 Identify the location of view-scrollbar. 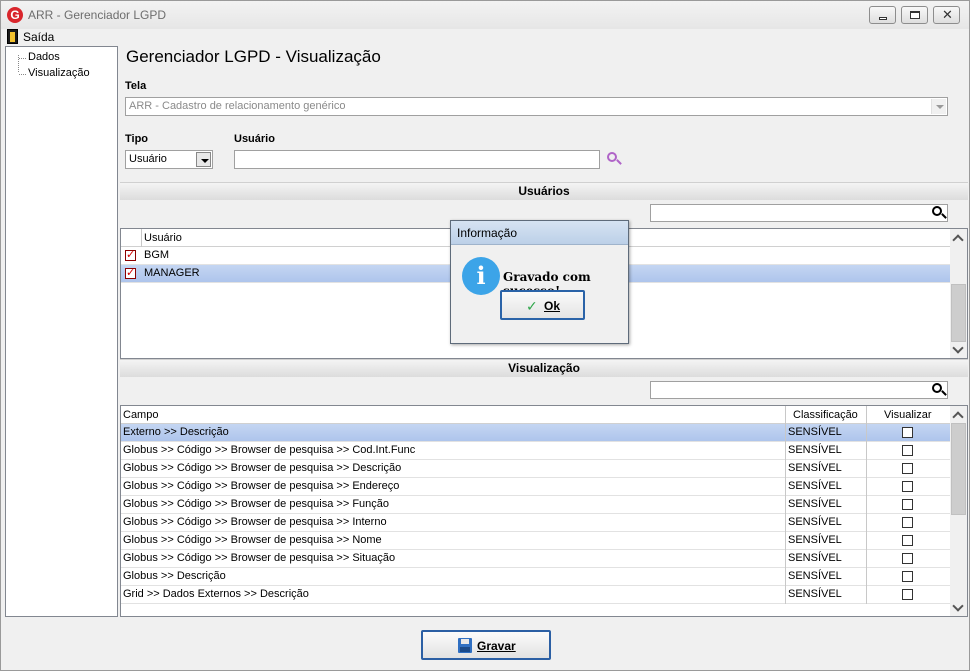
(958, 511).